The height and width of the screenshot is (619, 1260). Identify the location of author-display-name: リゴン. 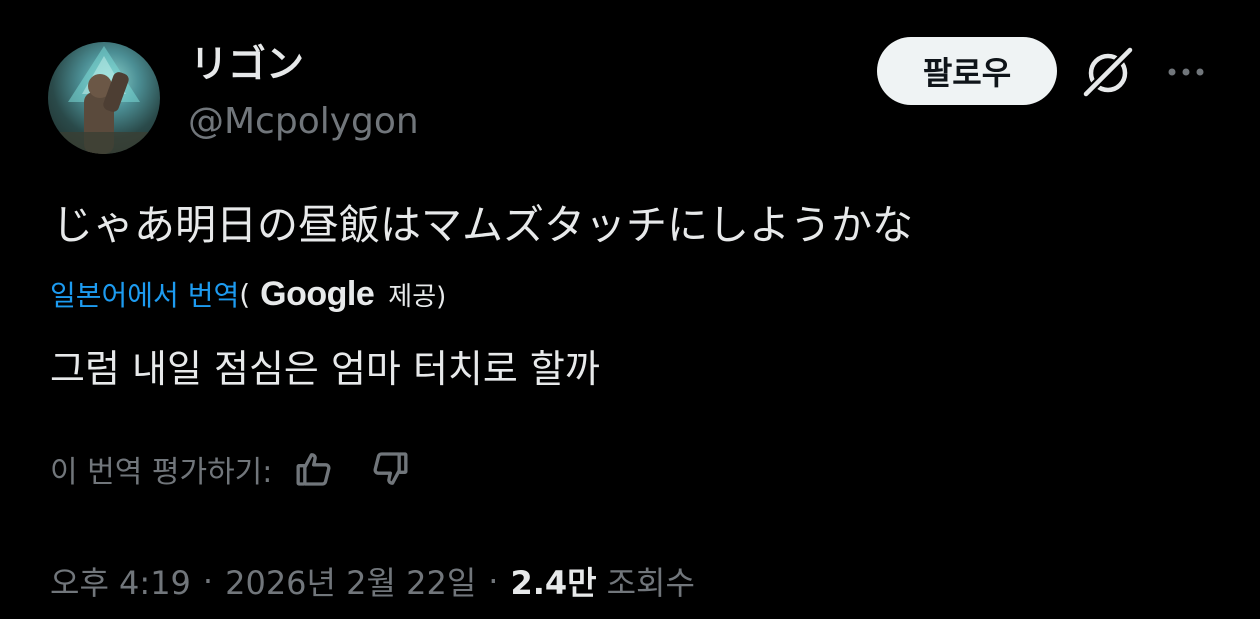
(247, 64).